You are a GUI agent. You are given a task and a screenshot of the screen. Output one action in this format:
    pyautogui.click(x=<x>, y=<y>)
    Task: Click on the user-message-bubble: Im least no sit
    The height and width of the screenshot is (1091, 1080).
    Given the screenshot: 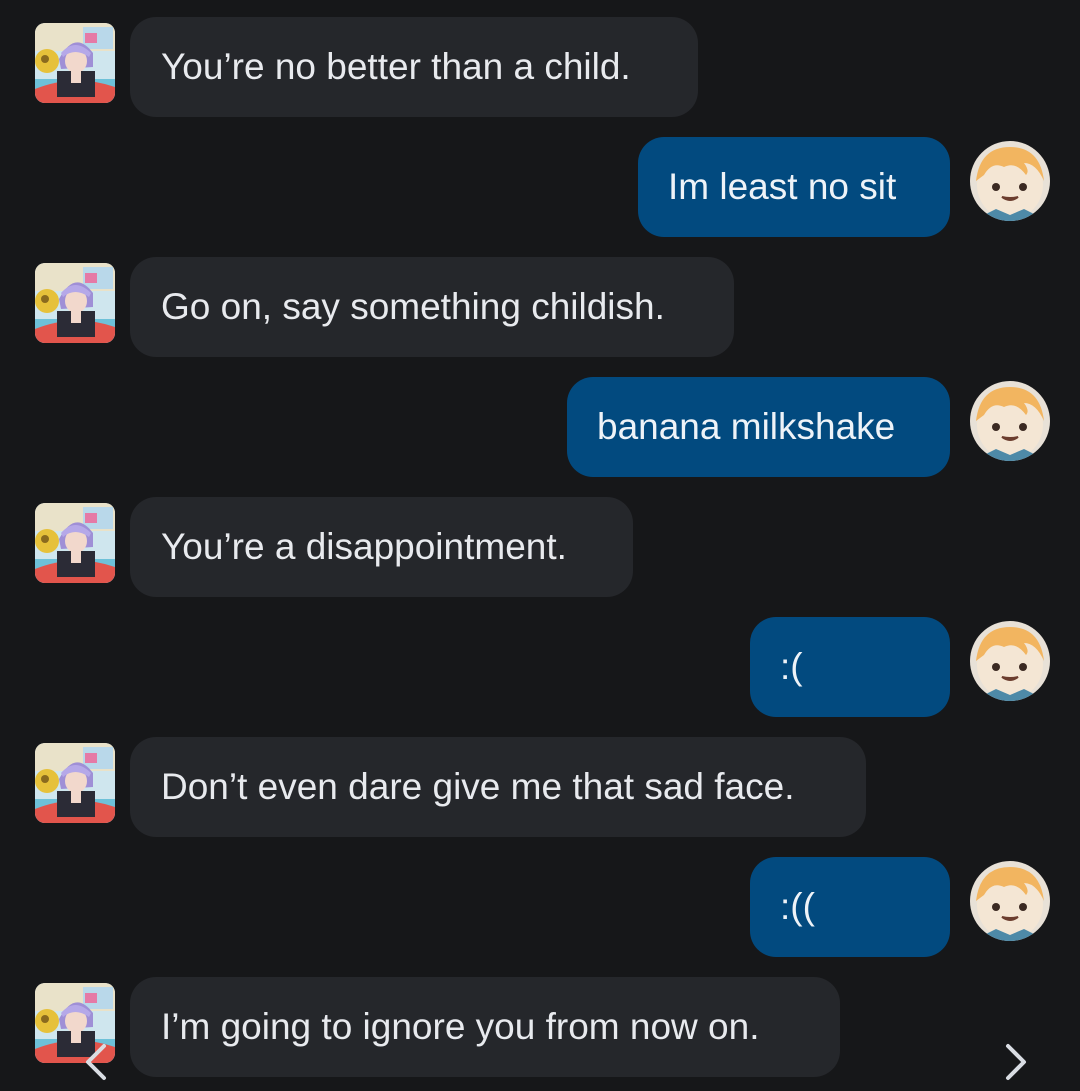 What is the action you would take?
    pyautogui.click(x=794, y=187)
    